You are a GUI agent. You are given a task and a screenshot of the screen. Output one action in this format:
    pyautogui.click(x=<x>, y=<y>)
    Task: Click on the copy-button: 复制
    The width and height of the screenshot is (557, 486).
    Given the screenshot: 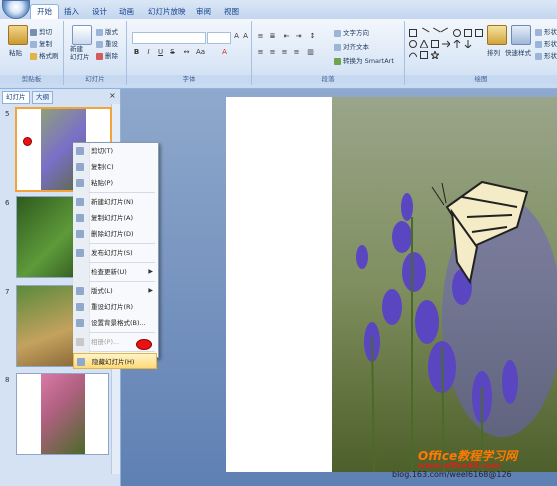 What is the action you would take?
    pyautogui.click(x=41, y=43)
    